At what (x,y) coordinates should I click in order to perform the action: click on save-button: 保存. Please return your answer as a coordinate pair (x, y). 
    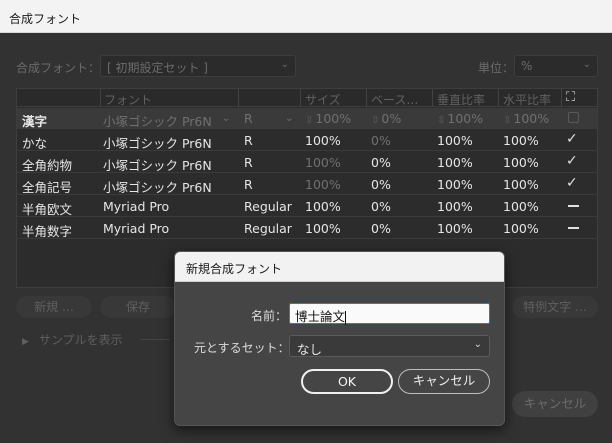
    Looking at the image, I should click on (138, 307).